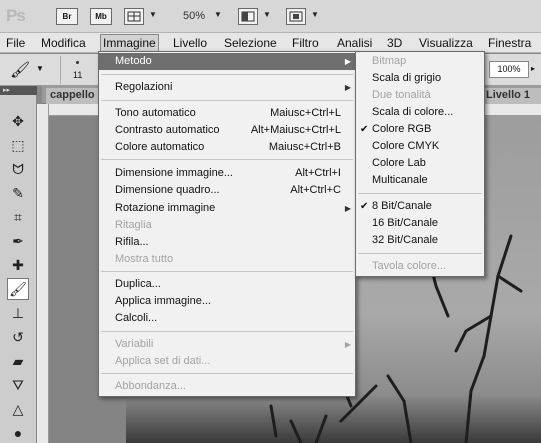 The width and height of the screenshot is (541, 443). I want to click on crop-icon: ⌗, so click(18, 217).